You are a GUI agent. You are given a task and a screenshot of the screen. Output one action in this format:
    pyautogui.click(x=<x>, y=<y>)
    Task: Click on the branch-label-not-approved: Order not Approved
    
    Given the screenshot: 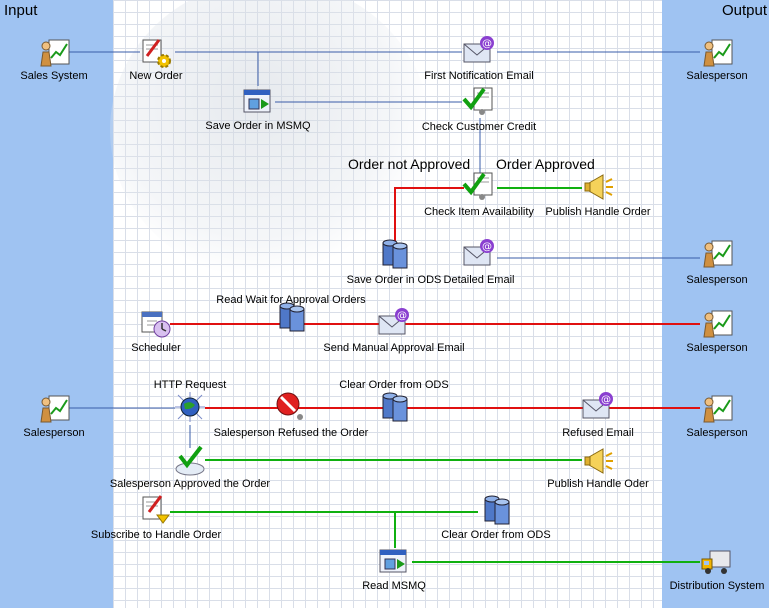 What is the action you would take?
    pyautogui.click(x=409, y=164)
    